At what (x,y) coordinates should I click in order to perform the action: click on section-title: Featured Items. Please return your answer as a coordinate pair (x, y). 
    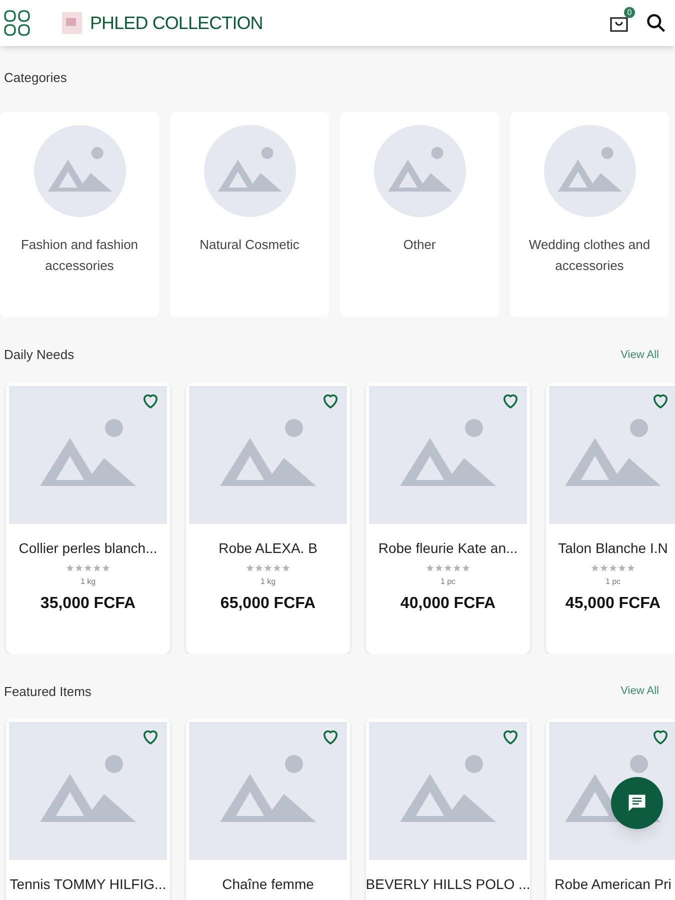
    Looking at the image, I should click on (48, 691).